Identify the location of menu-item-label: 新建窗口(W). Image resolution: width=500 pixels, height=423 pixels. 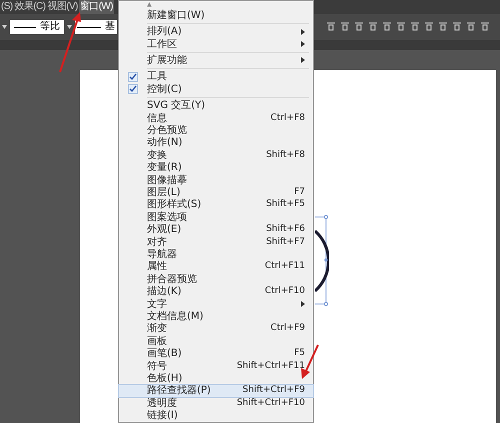
(176, 15).